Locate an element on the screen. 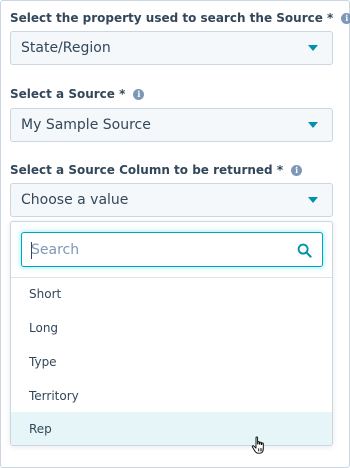 This screenshot has height=468, width=350. dropdown-search is located at coordinates (172, 249).